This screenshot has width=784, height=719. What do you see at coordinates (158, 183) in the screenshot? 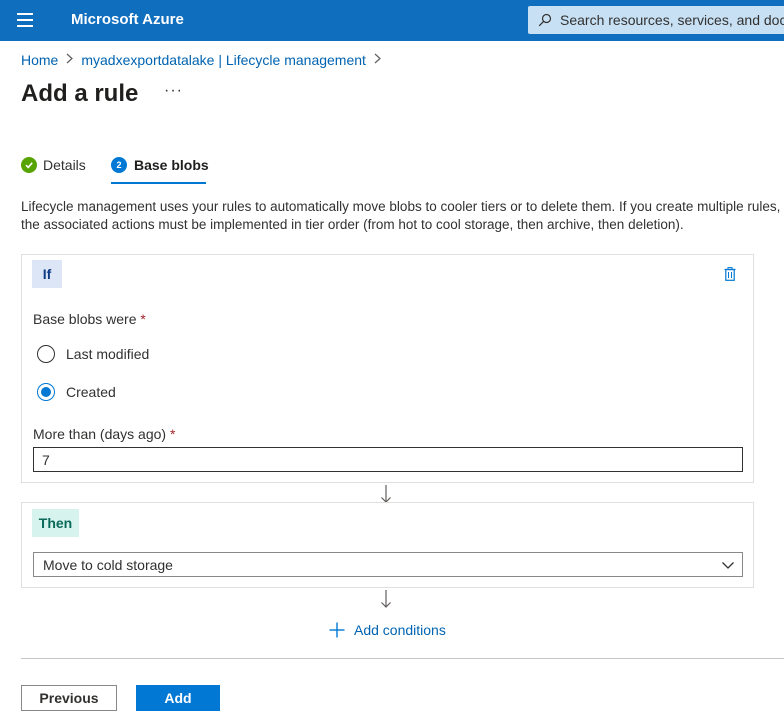
I see `active-tab-indicator` at bounding box center [158, 183].